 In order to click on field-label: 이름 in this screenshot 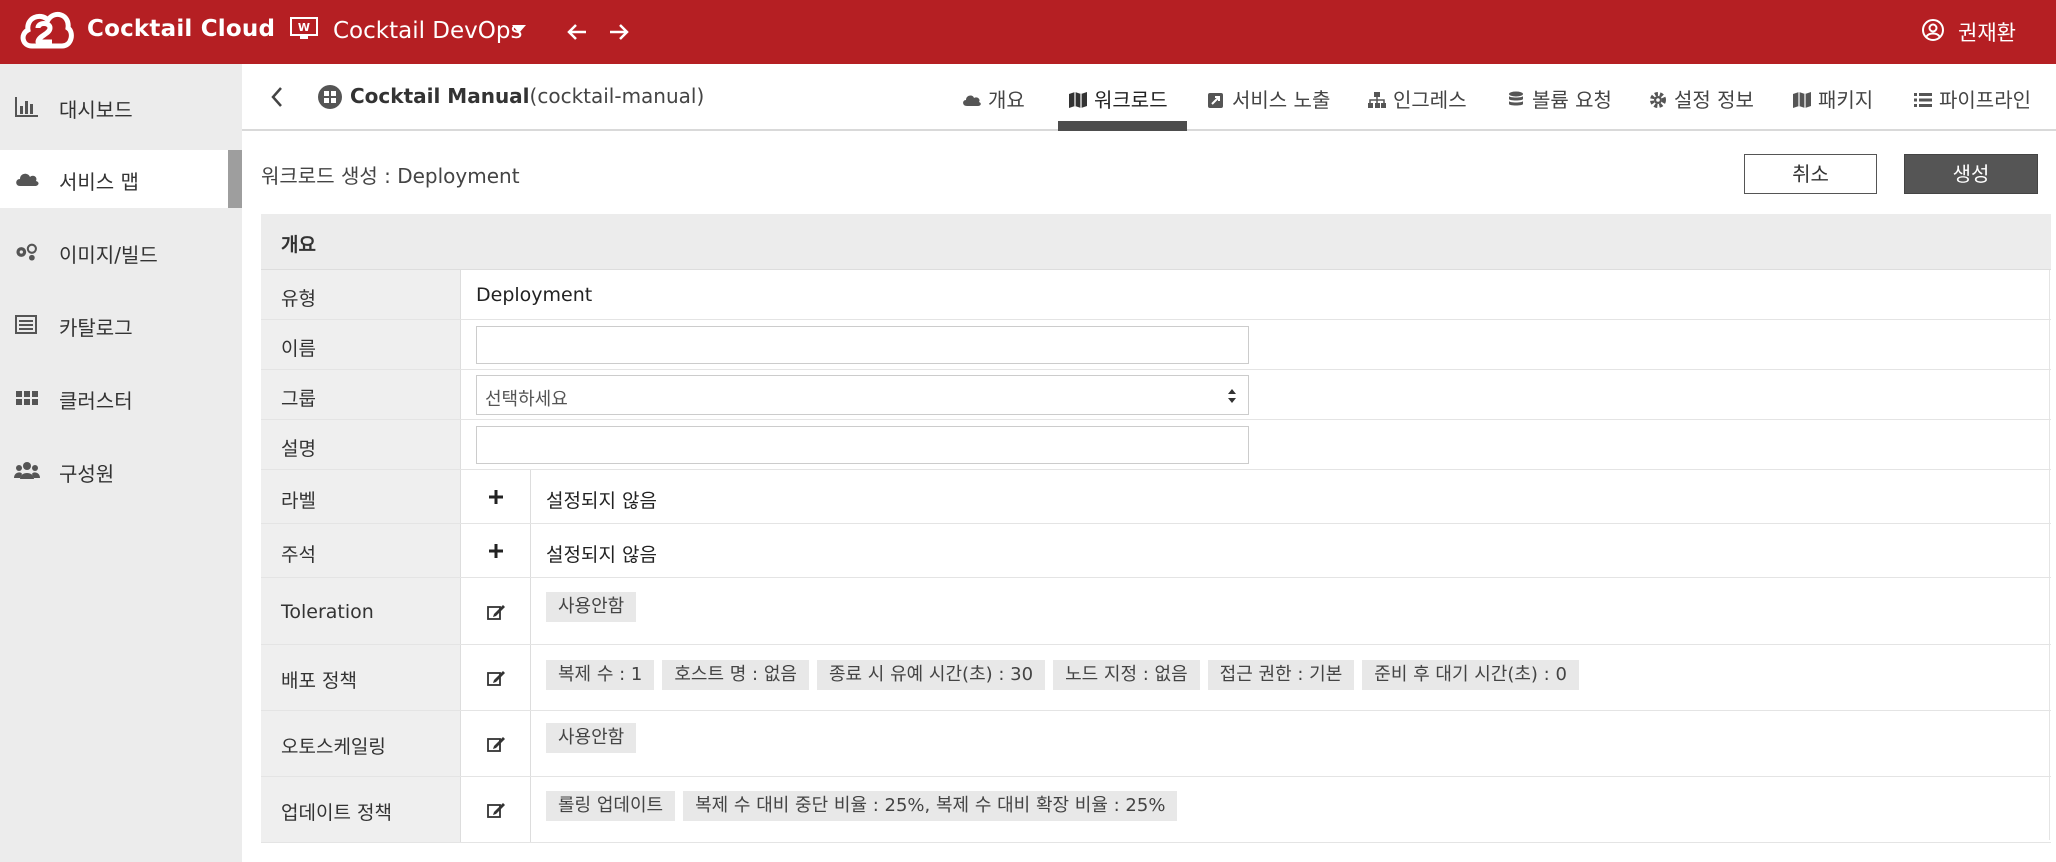, I will do `click(298, 349)`.